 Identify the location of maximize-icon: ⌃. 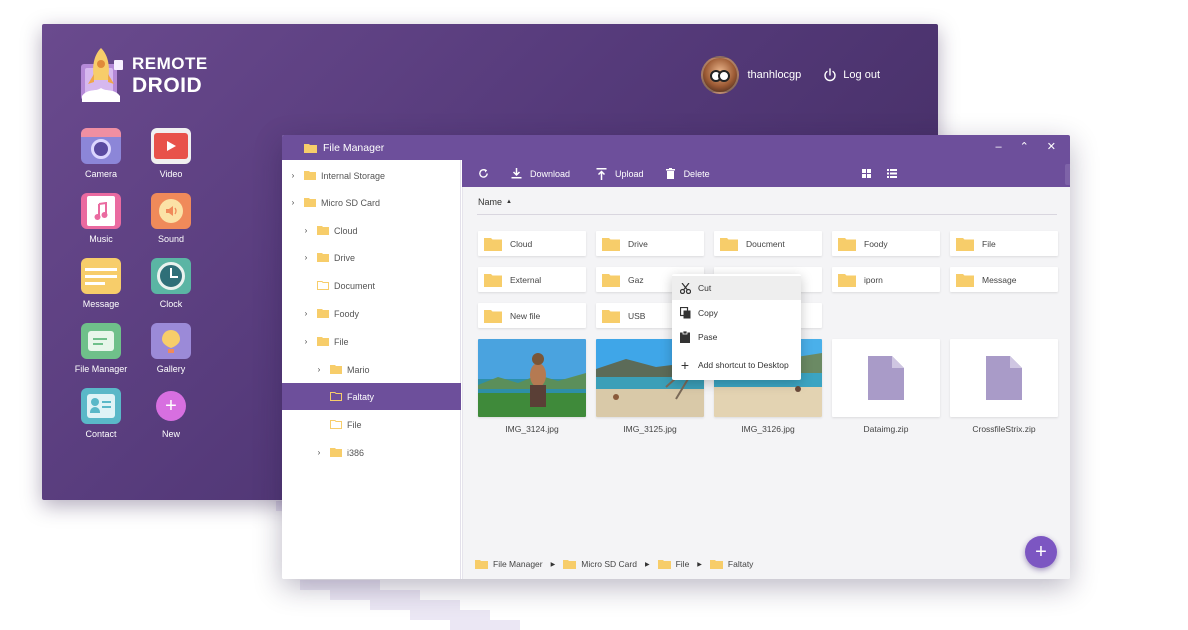
(1024, 147).